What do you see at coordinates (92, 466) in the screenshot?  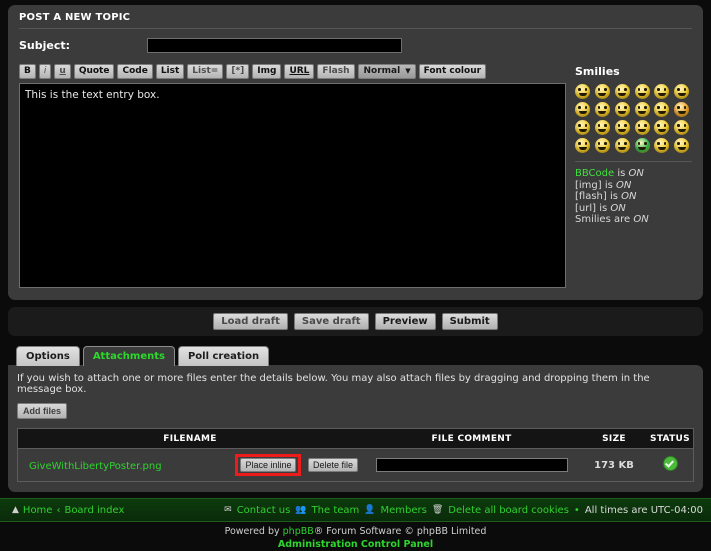 I see `attachment-filename-link: GiveWithLibertyPoster.png` at bounding box center [92, 466].